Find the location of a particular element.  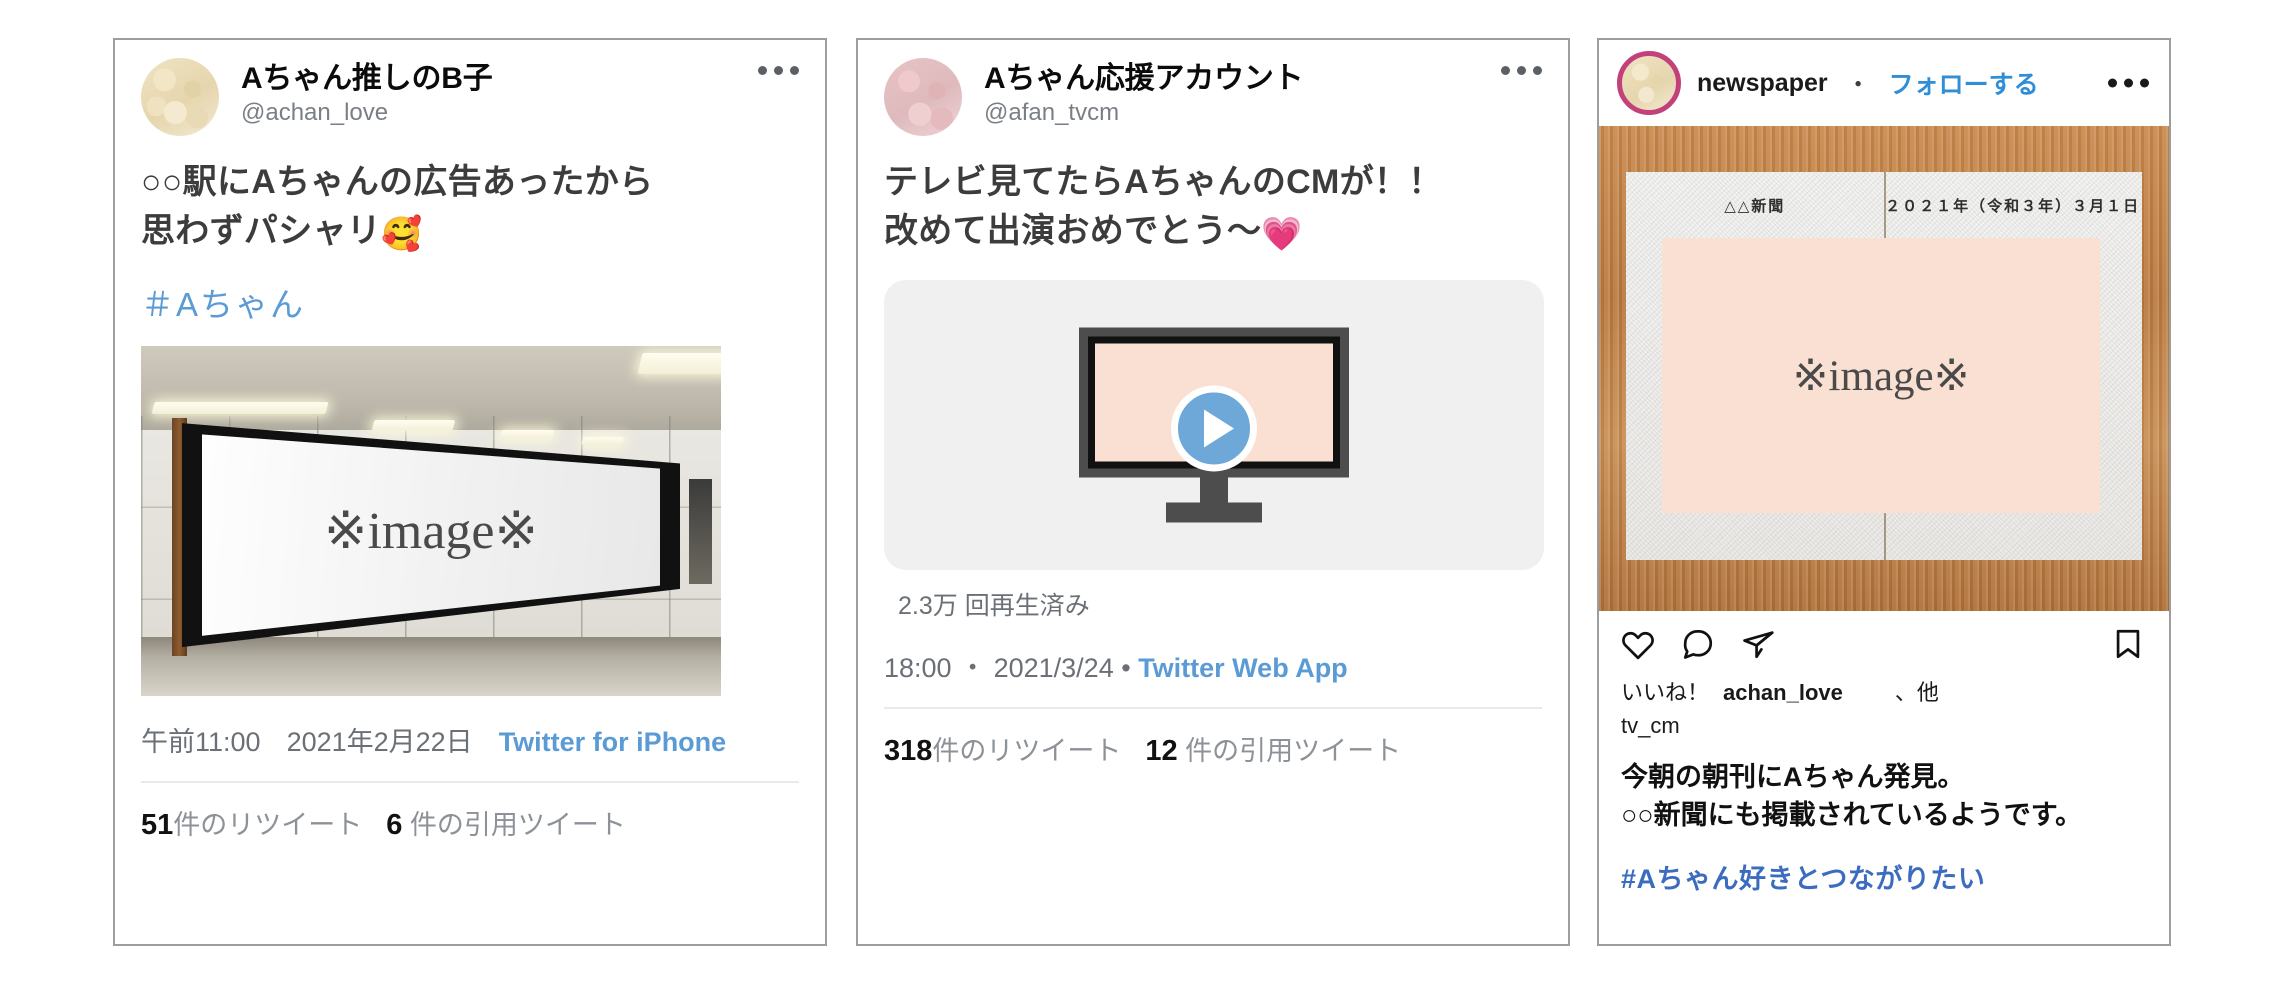

tweet-text: テレビ見てたらAちゃんのCMが！！ 改めて出演おめでとう〜💗 is located at coordinates (1213, 197).